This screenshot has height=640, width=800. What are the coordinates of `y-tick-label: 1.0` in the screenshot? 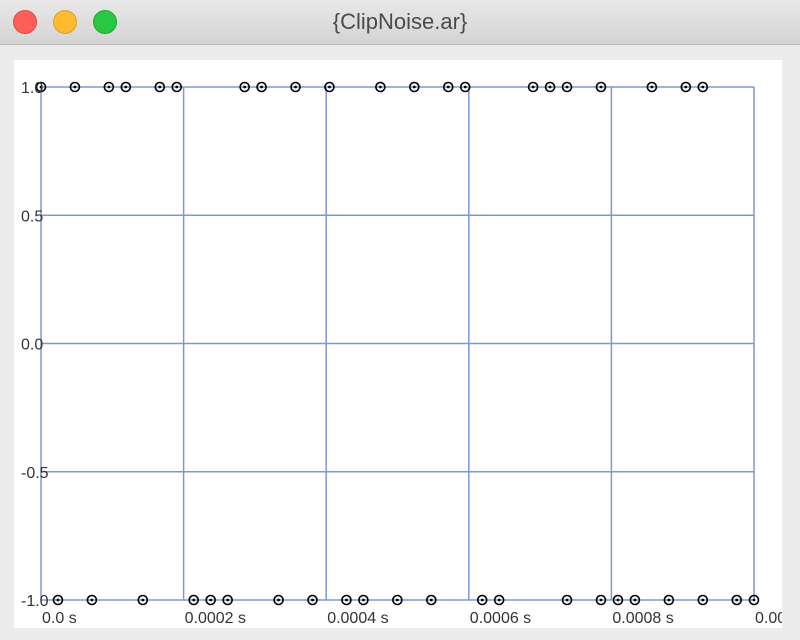 It's located at (32, 88).